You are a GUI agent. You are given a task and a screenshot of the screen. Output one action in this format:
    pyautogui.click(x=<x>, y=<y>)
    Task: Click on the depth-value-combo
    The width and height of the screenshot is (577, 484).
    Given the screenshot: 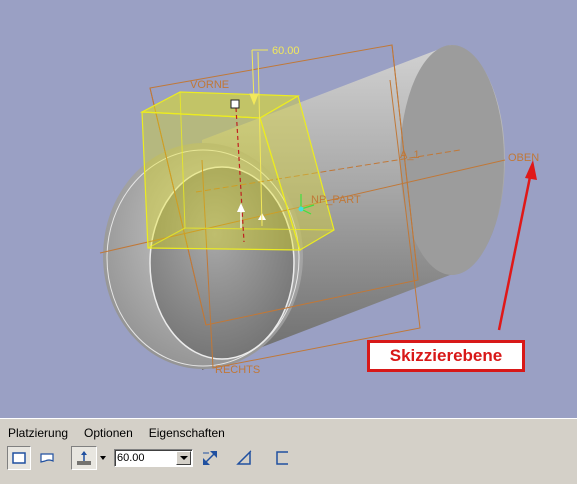 What is the action you would take?
    pyautogui.click(x=153, y=458)
    